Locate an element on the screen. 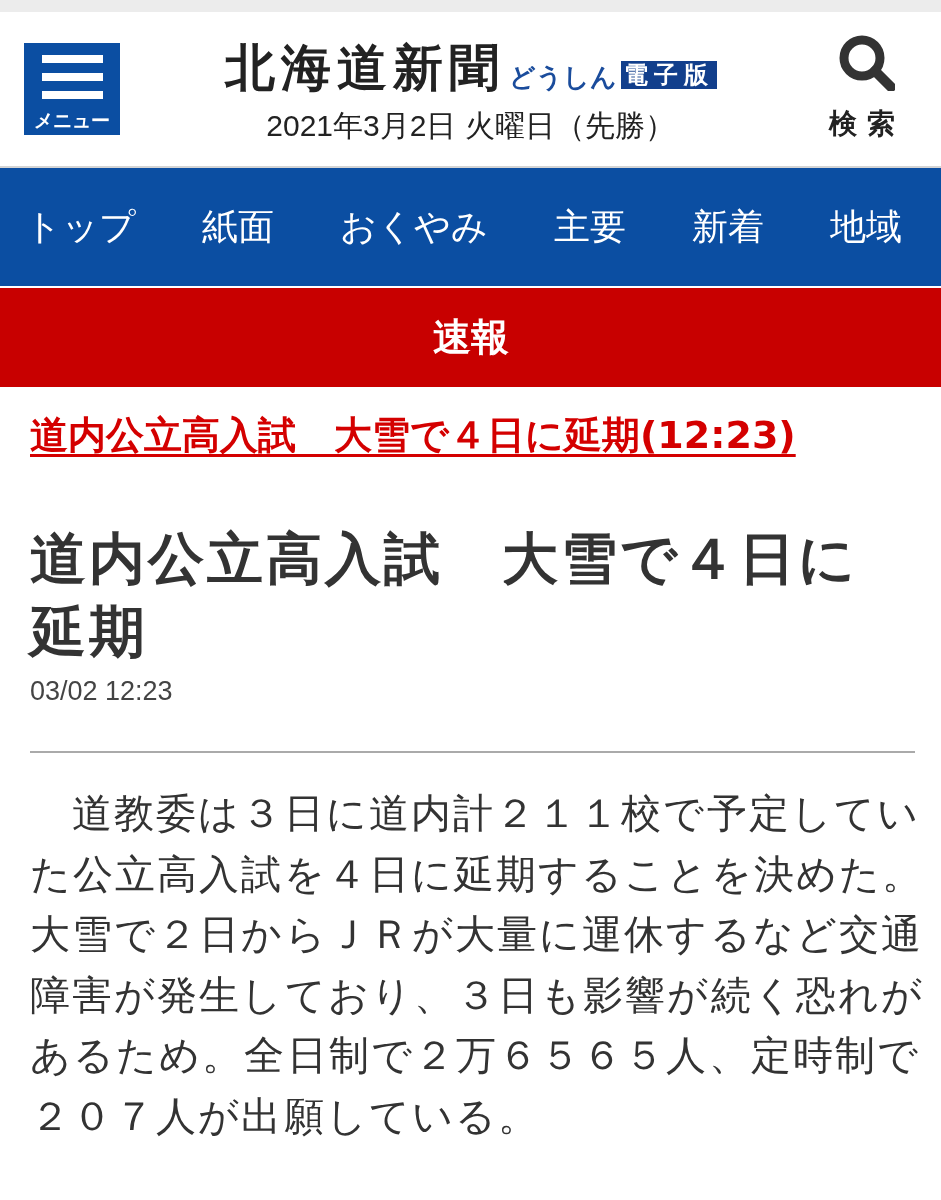 The width and height of the screenshot is (941, 1200). date-label: 2021年3月2日 火曜日（先勝） is located at coordinates (470, 125).